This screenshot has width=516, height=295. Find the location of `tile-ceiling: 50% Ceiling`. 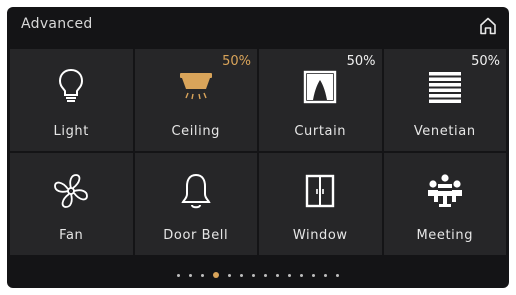

tile-ceiling: 50% Ceiling is located at coordinates (196, 100).